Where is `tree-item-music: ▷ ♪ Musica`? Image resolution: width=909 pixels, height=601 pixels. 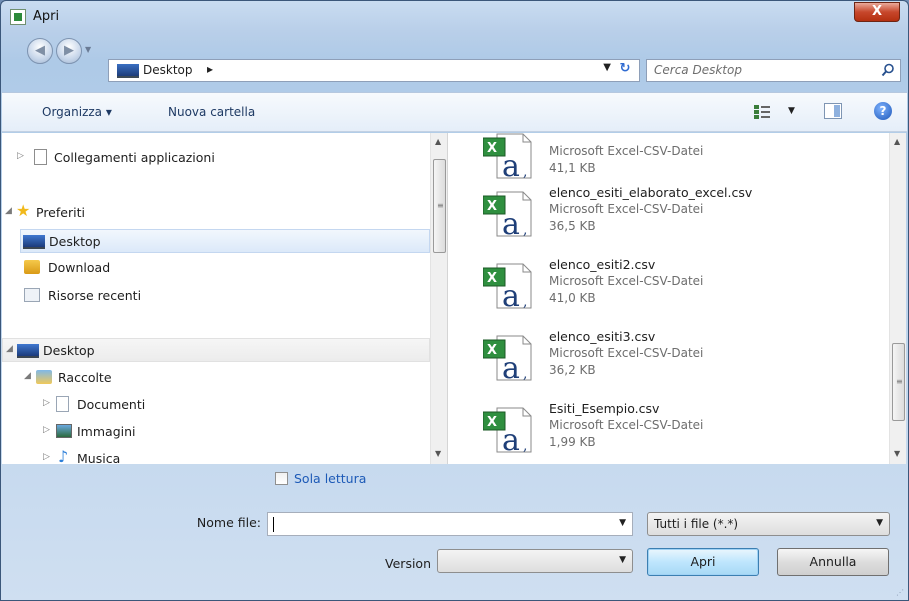
tree-item-music: ▷ ♪ Musica is located at coordinates (216, 455).